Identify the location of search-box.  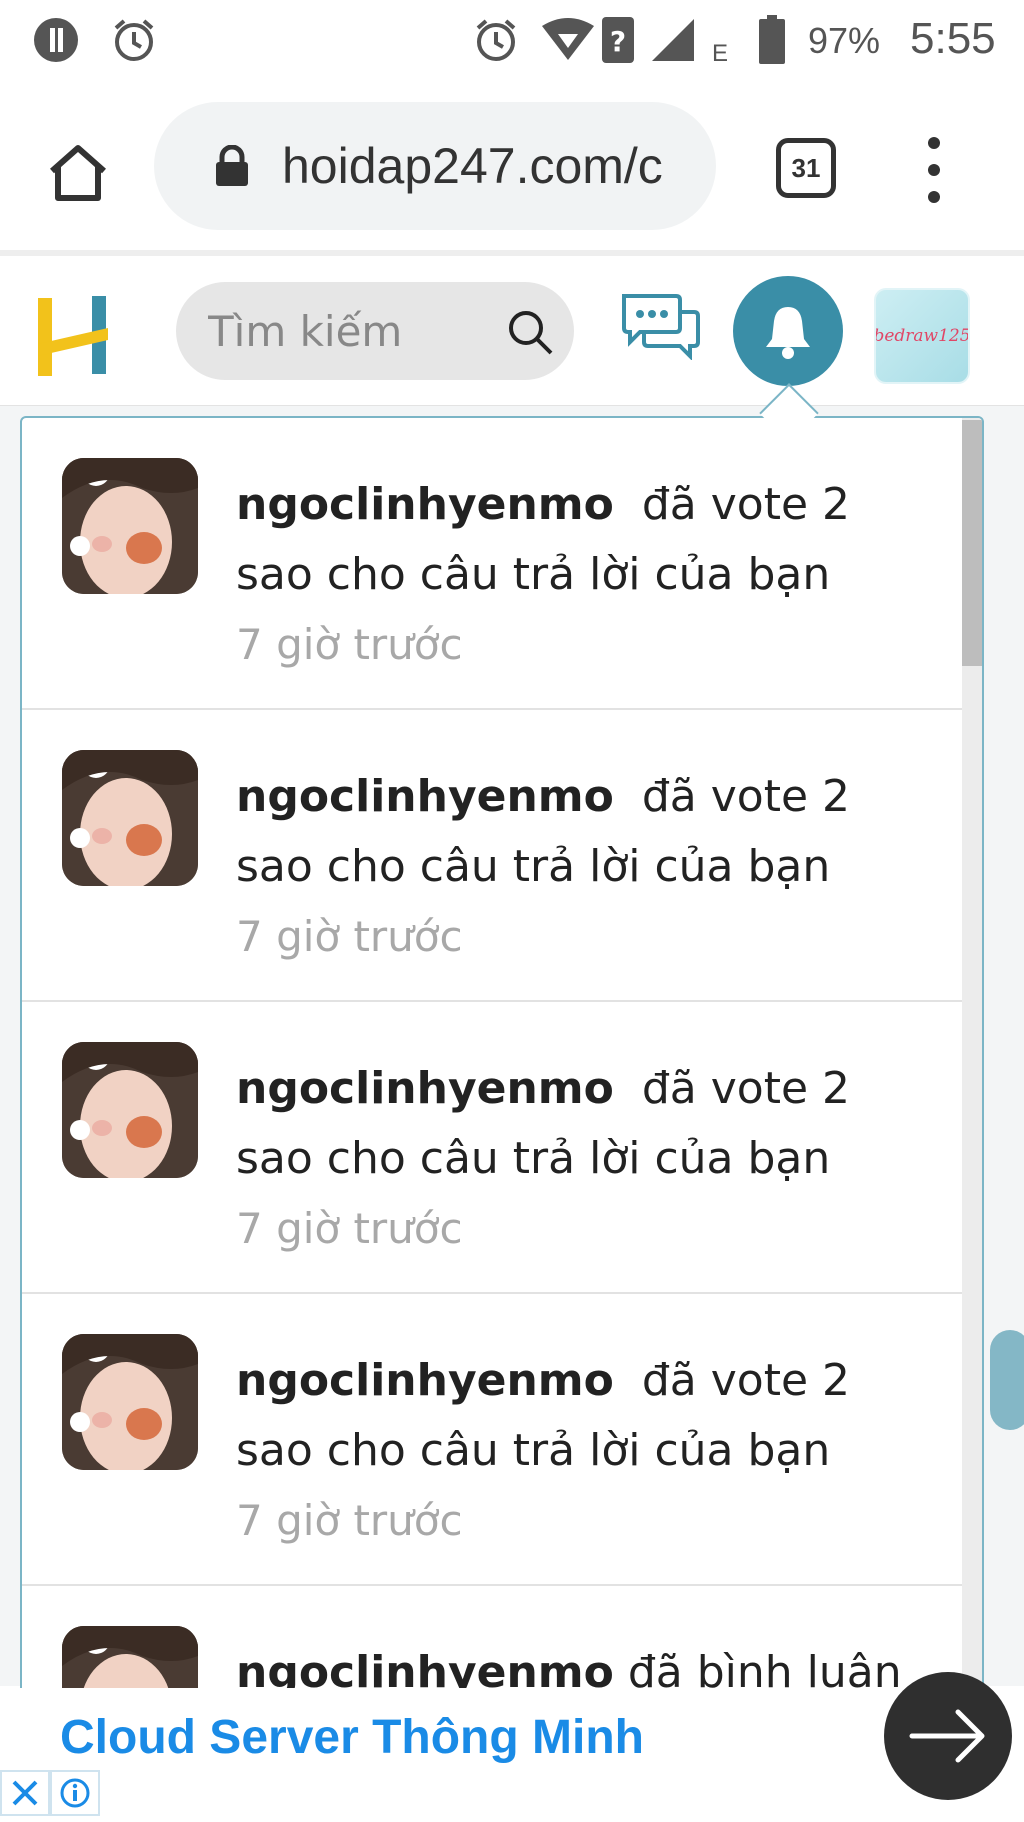
(375, 331).